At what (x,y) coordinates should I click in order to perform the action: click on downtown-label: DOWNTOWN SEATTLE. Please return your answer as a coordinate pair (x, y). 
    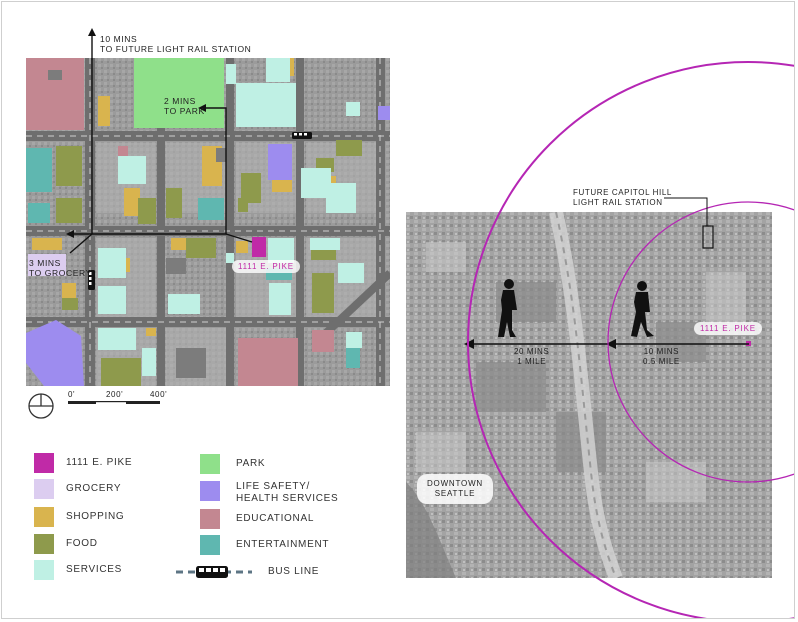
    Looking at the image, I should click on (455, 489).